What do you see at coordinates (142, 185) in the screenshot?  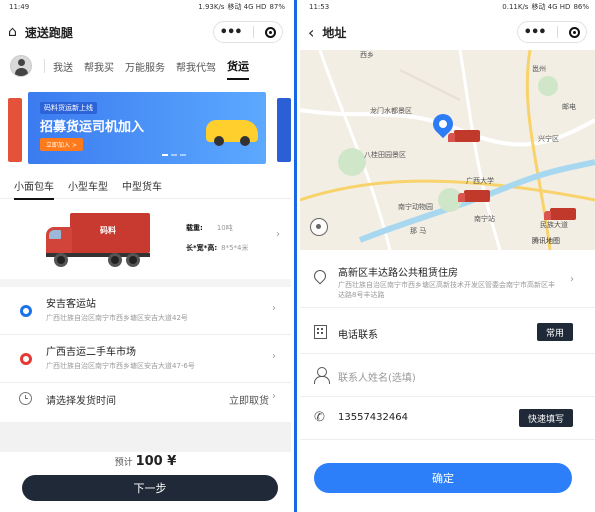 I see `tab-medium-truck: 中型货车` at bounding box center [142, 185].